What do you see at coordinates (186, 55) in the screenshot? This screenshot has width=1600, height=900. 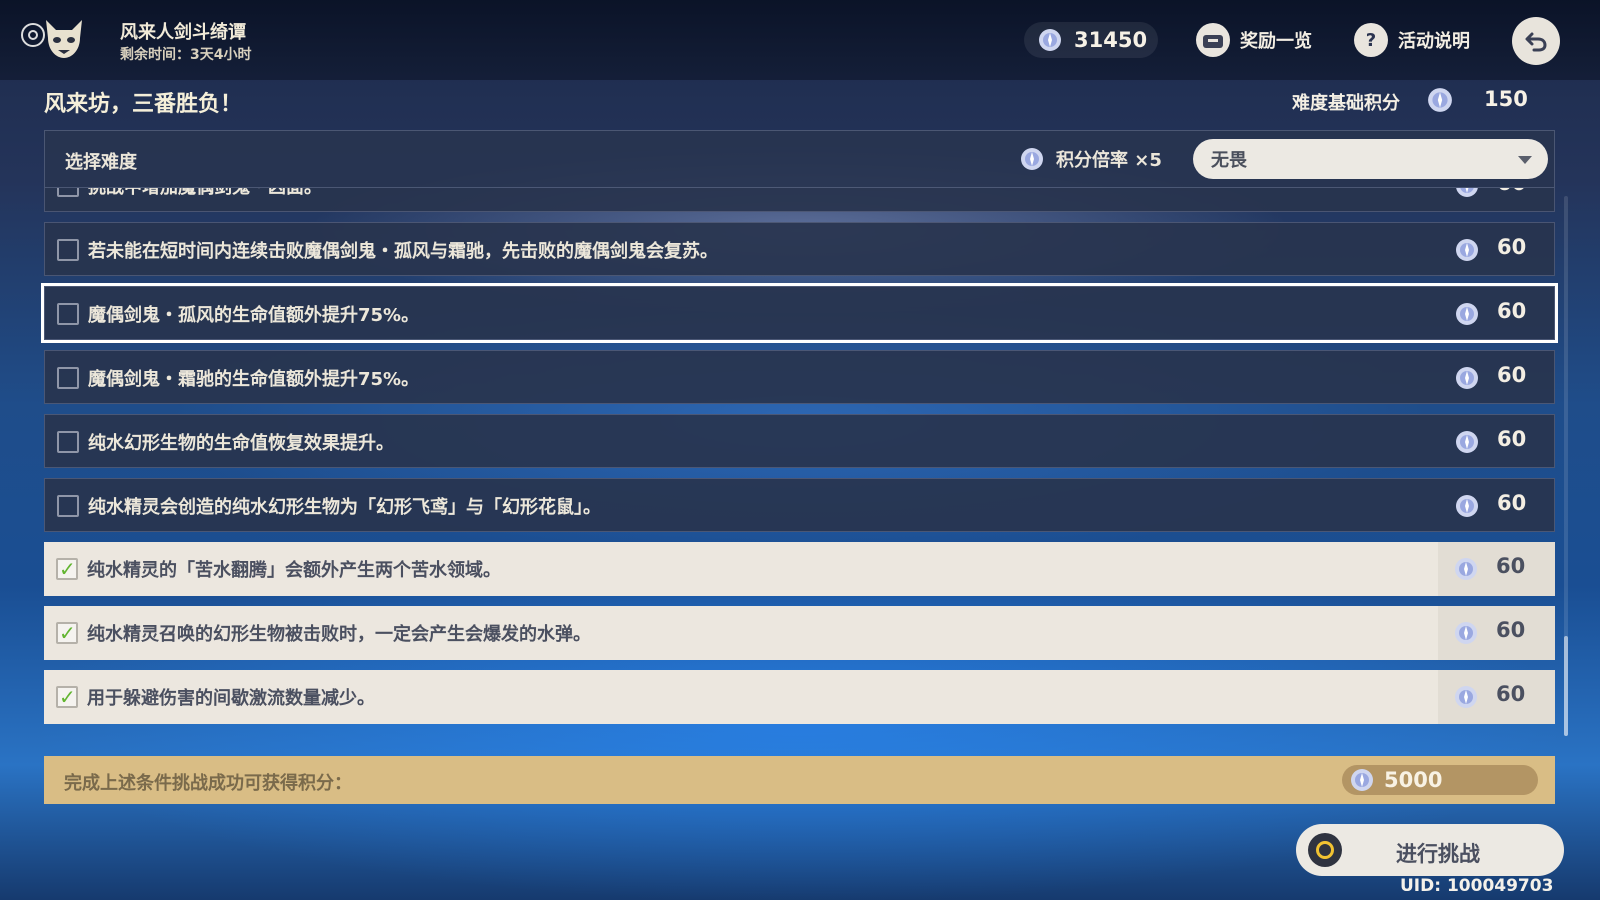 I see `event-remaining-time: 剩余时间：3天4小时` at bounding box center [186, 55].